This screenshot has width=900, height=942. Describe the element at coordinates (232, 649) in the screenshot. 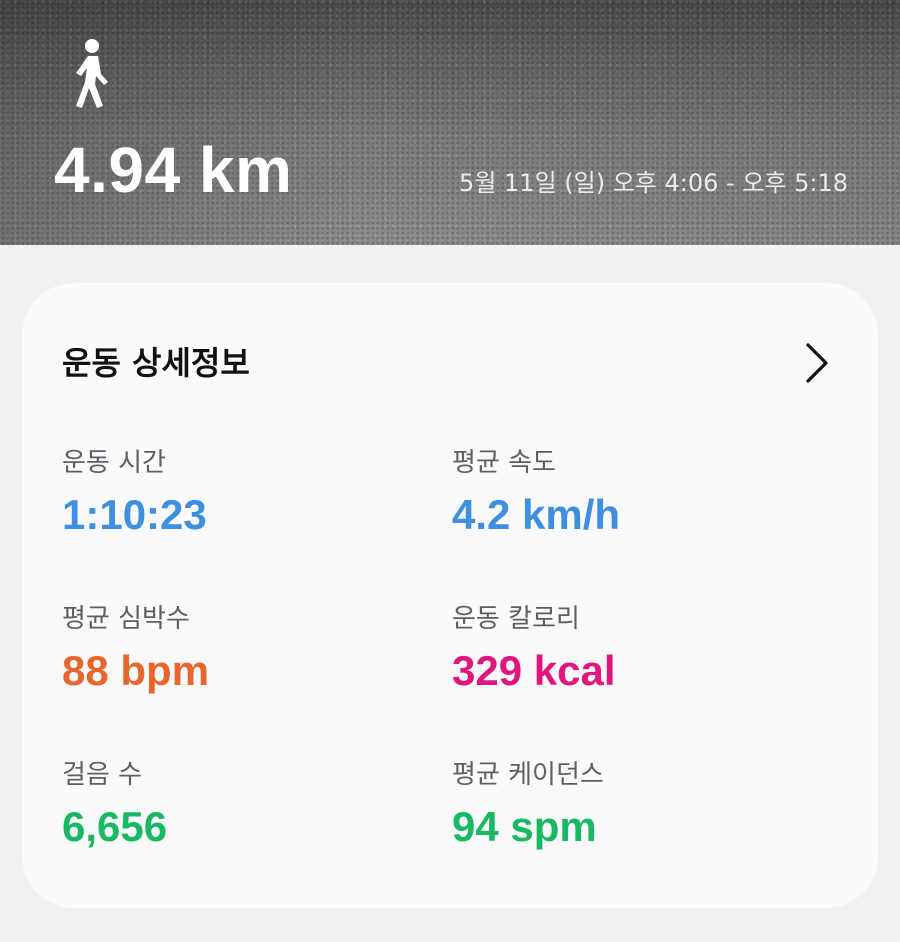

I see `stat-average-heart-rate: 평균 심박수 88 bpm` at that location.